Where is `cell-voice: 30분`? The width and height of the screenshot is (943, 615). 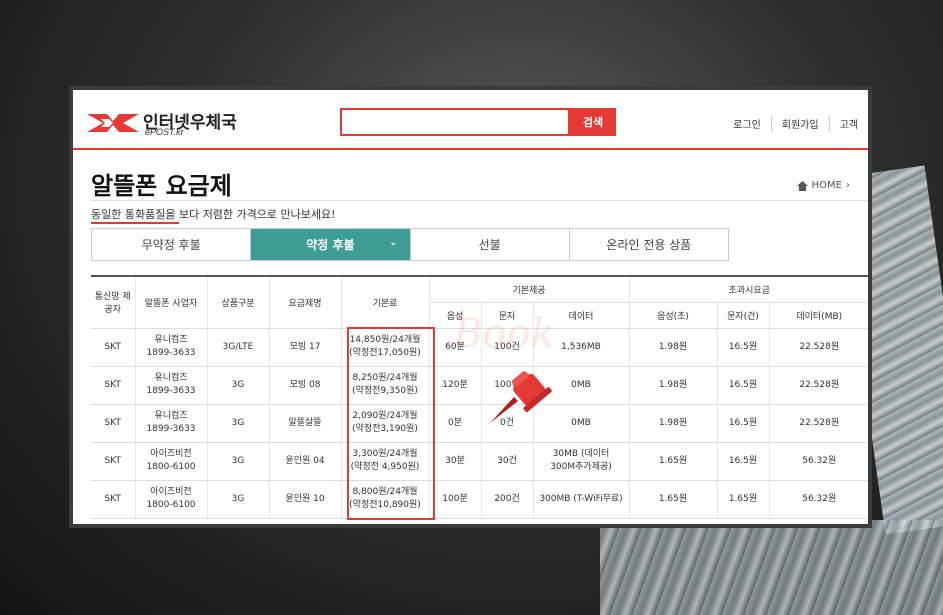
cell-voice: 30분 is located at coordinates (455, 461).